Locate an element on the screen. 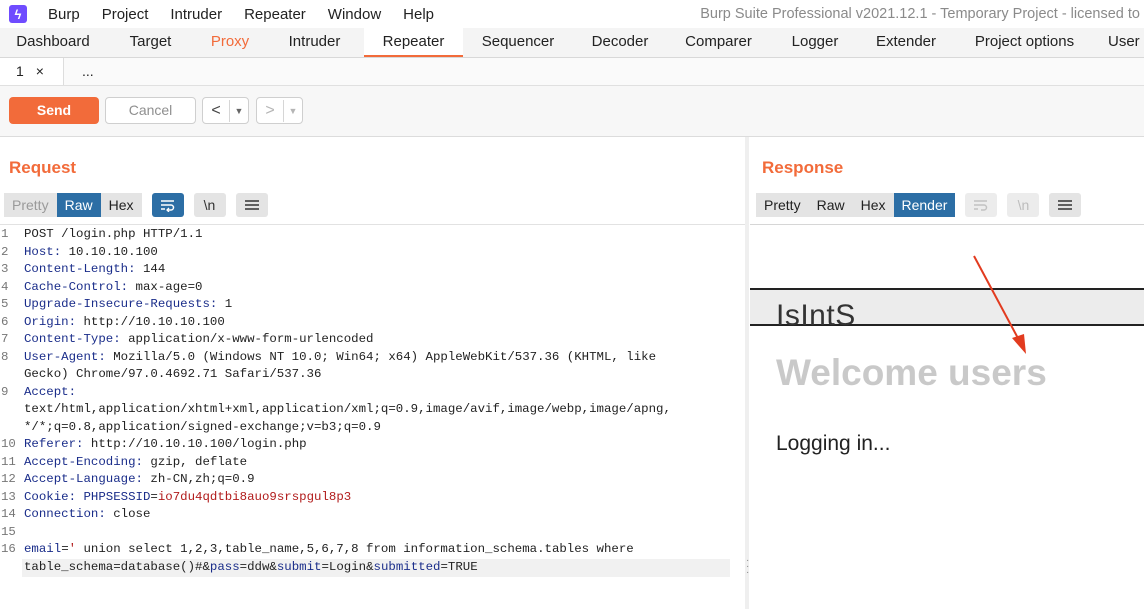  line-content: Content-Length: 144 is located at coordinates (94, 270).